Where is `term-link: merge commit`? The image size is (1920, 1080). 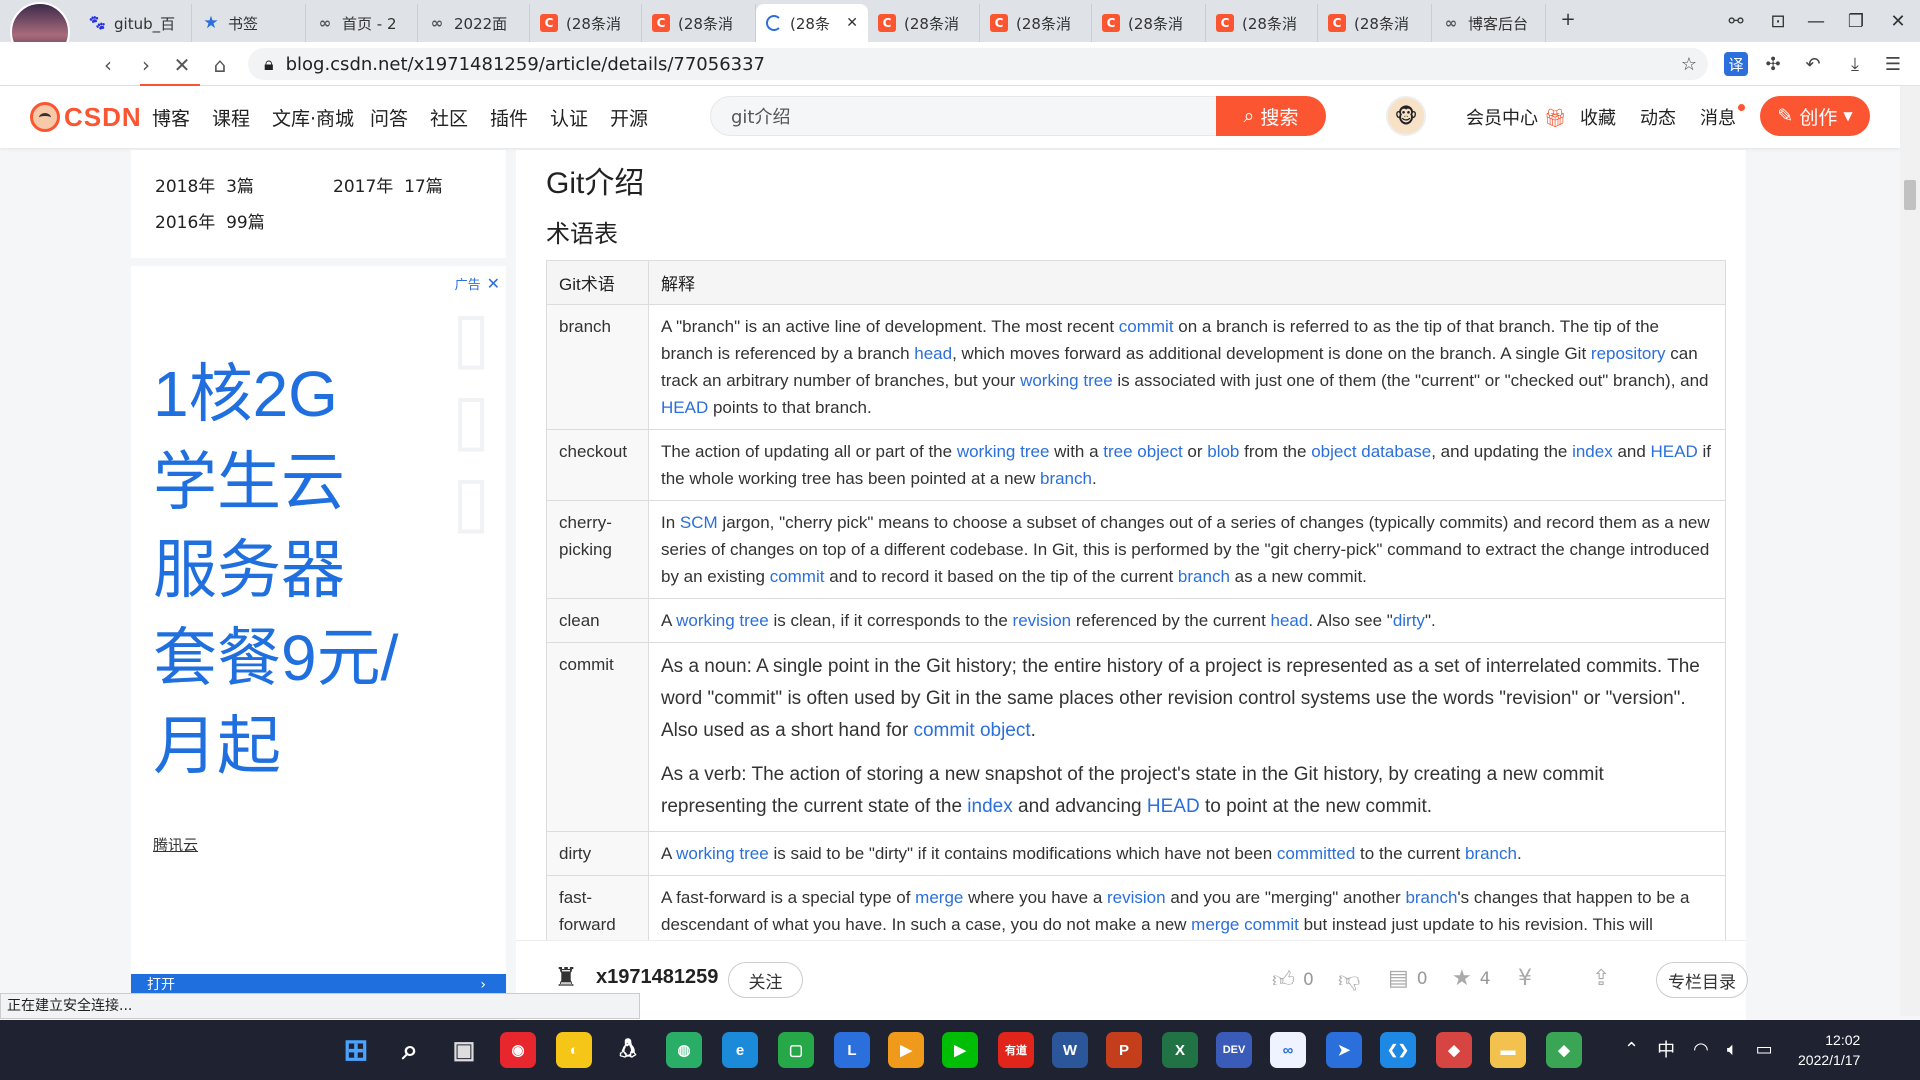
term-link: merge commit is located at coordinates (1245, 924).